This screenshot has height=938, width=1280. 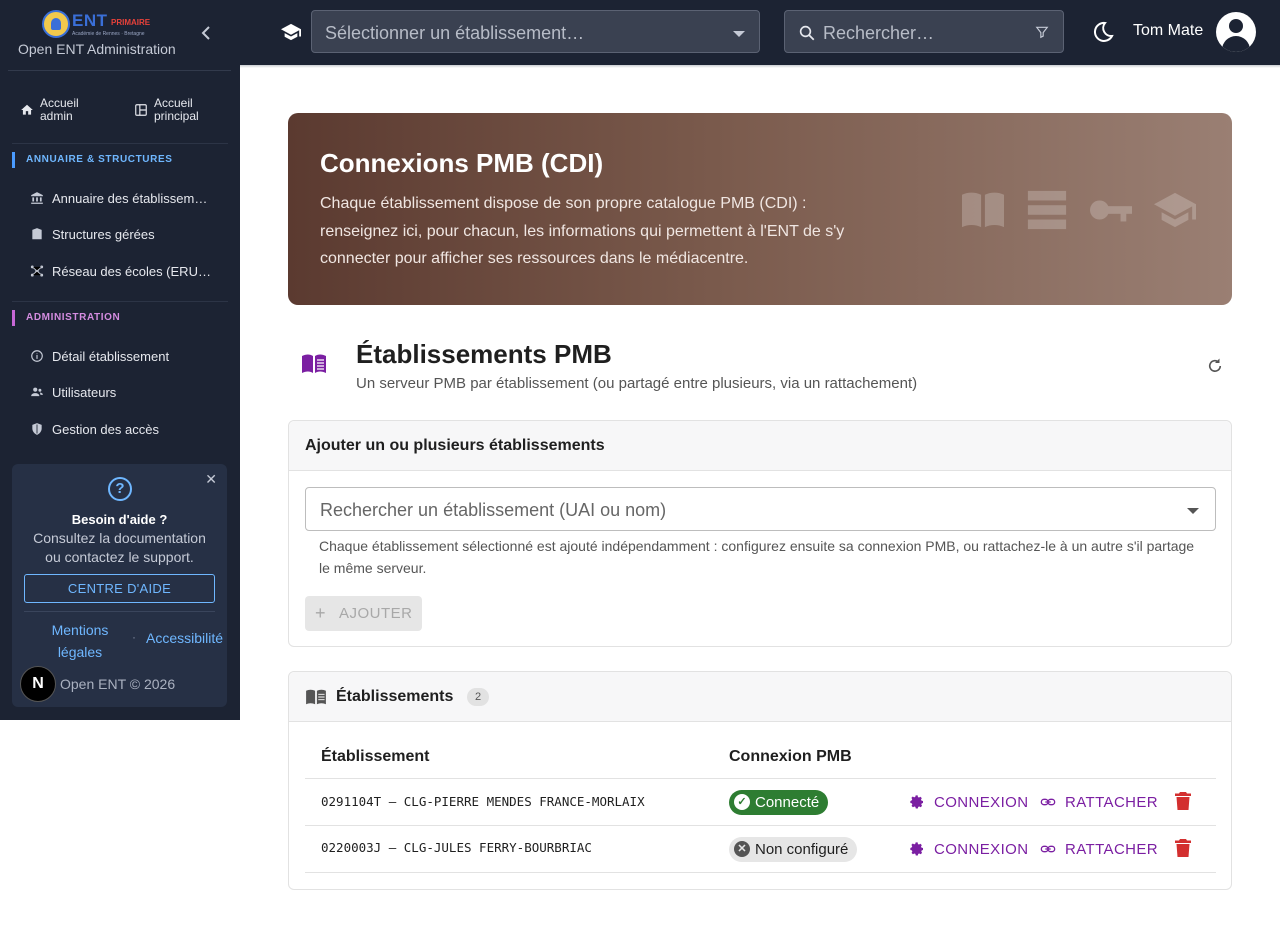 What do you see at coordinates (38, 684) in the screenshot?
I see `framework-badge: N` at bounding box center [38, 684].